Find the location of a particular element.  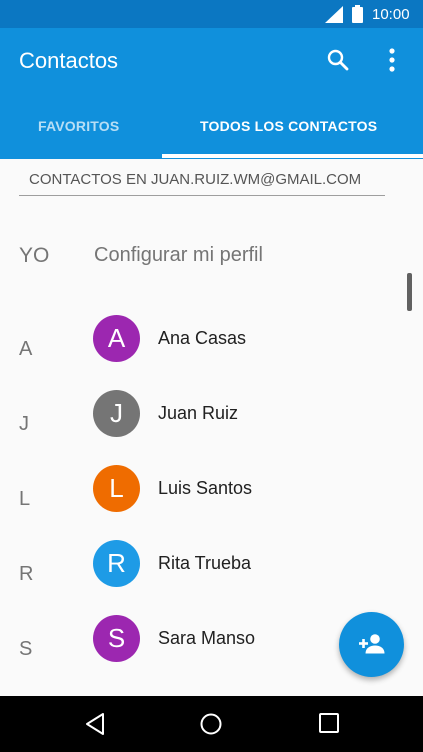

navigation-bar is located at coordinates (211, 724).